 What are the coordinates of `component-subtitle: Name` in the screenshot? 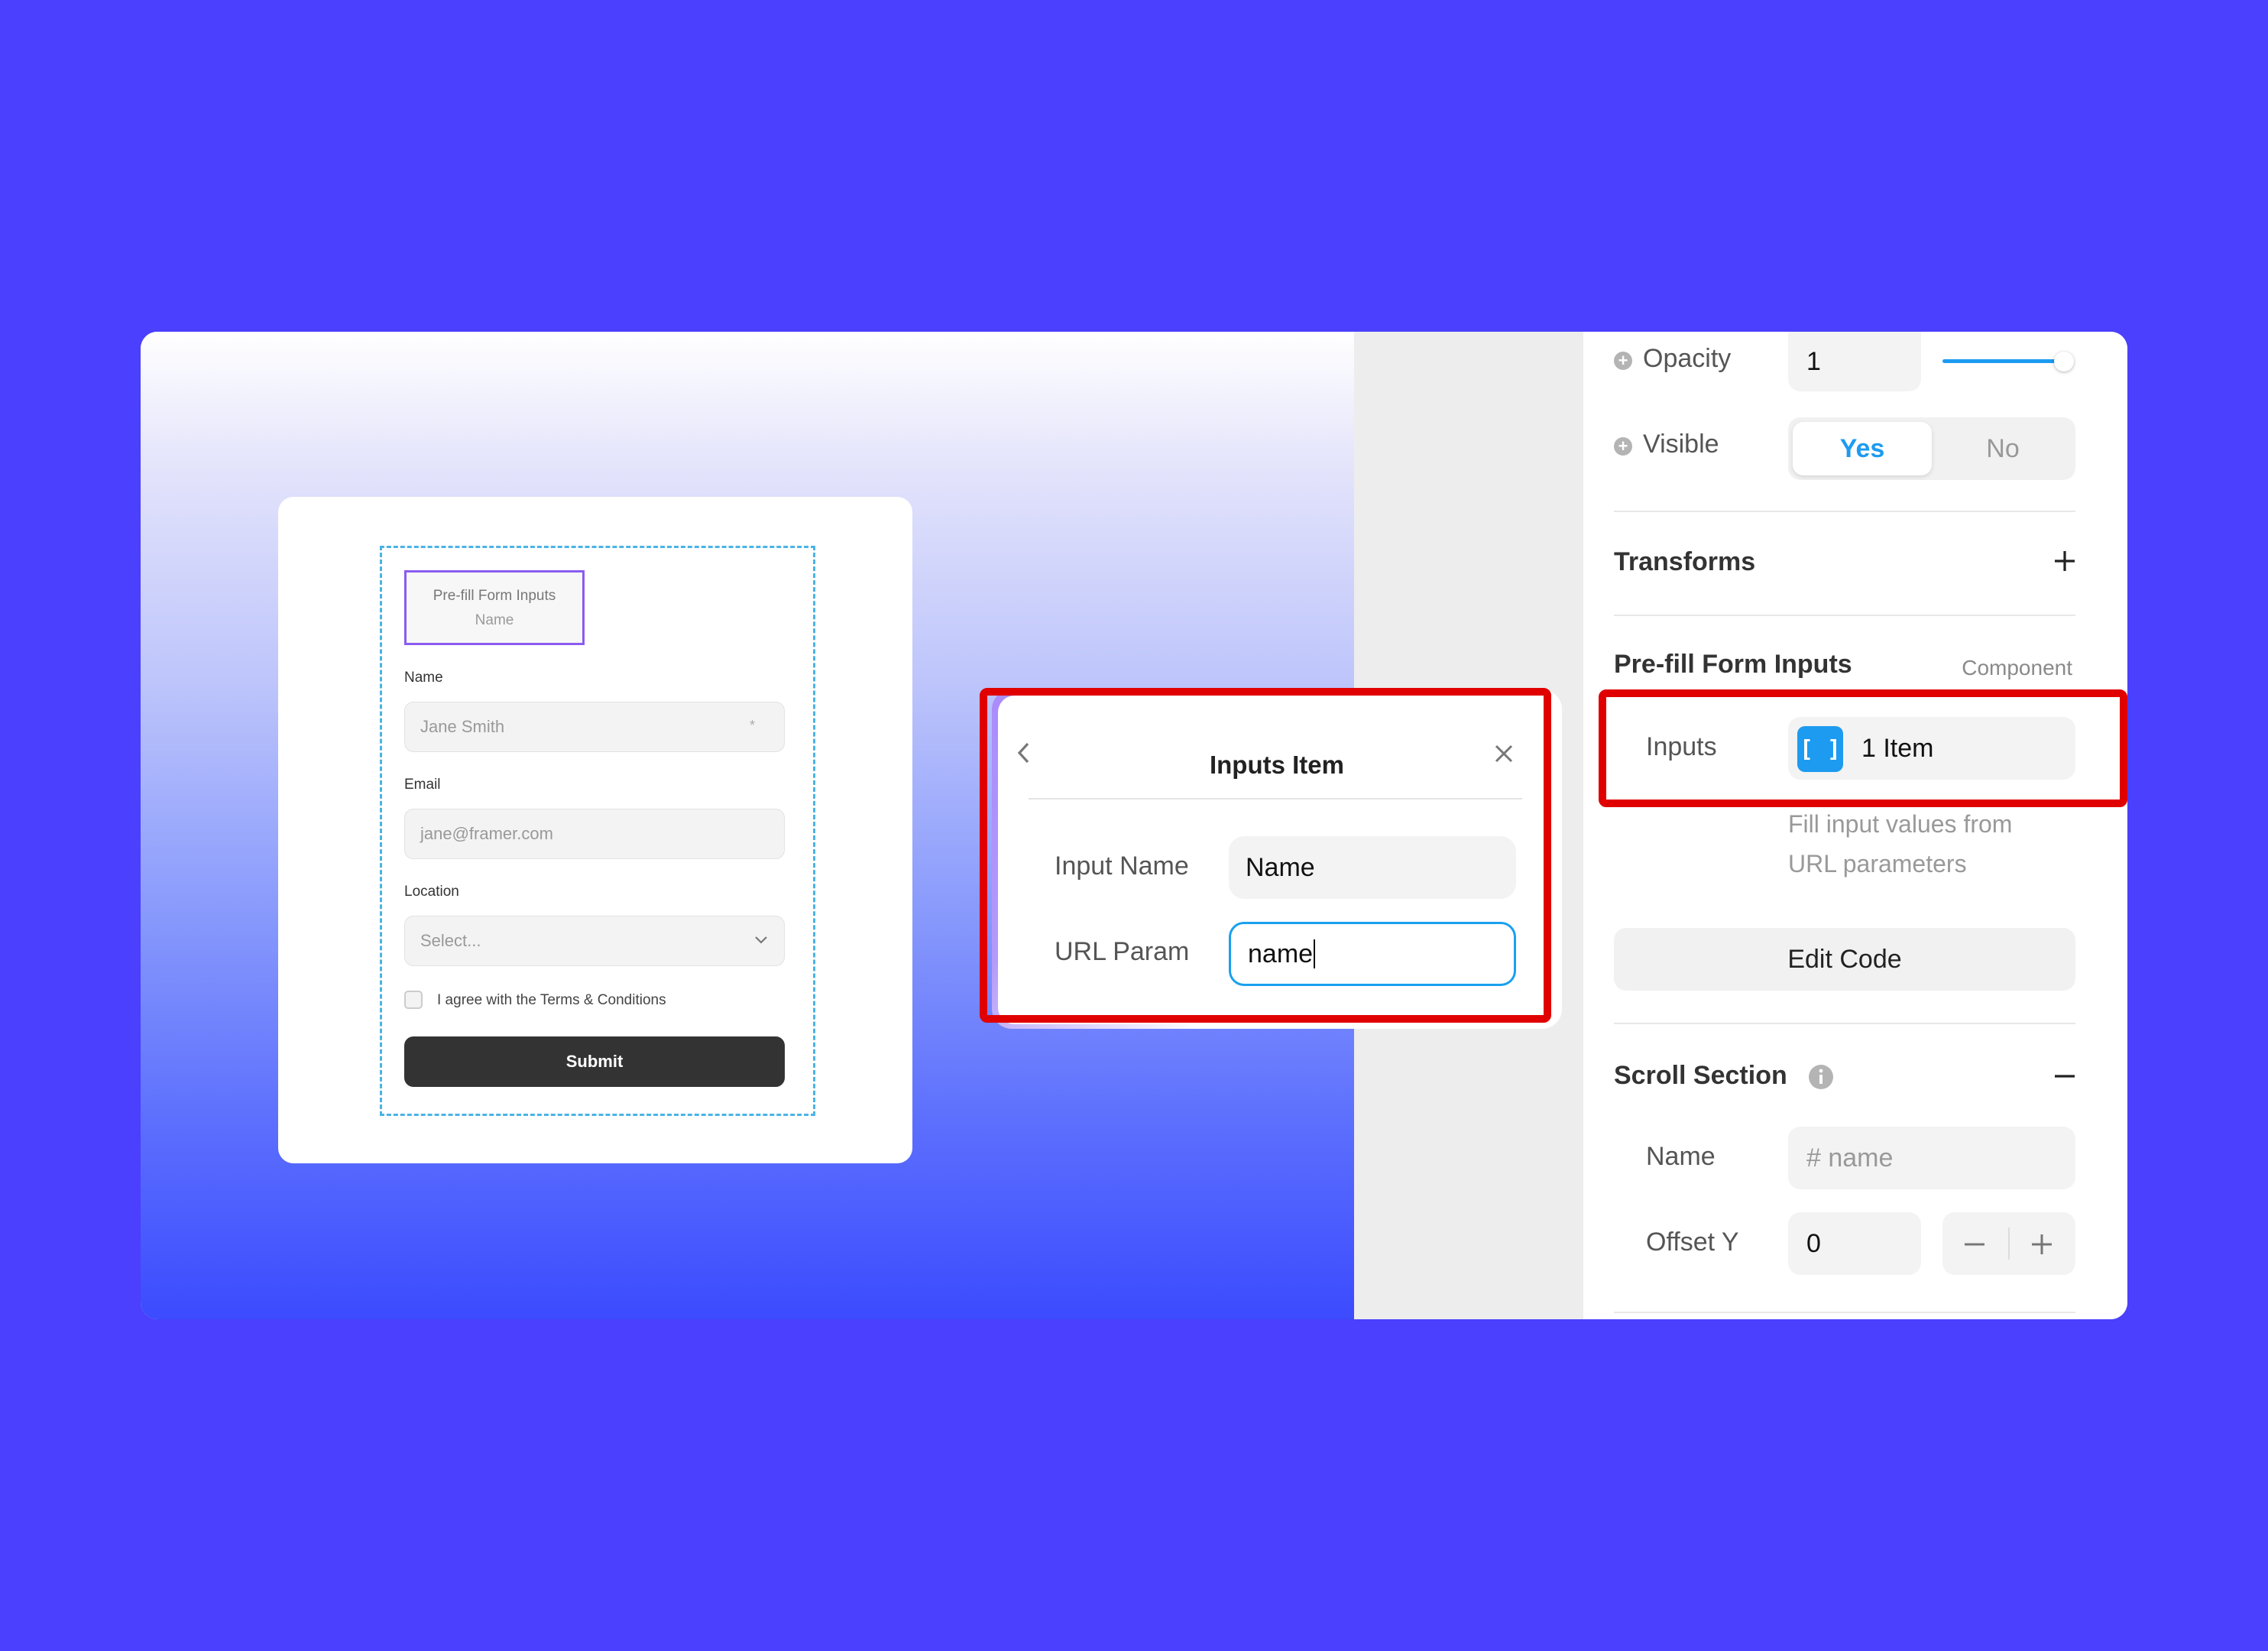 It's located at (494, 620).